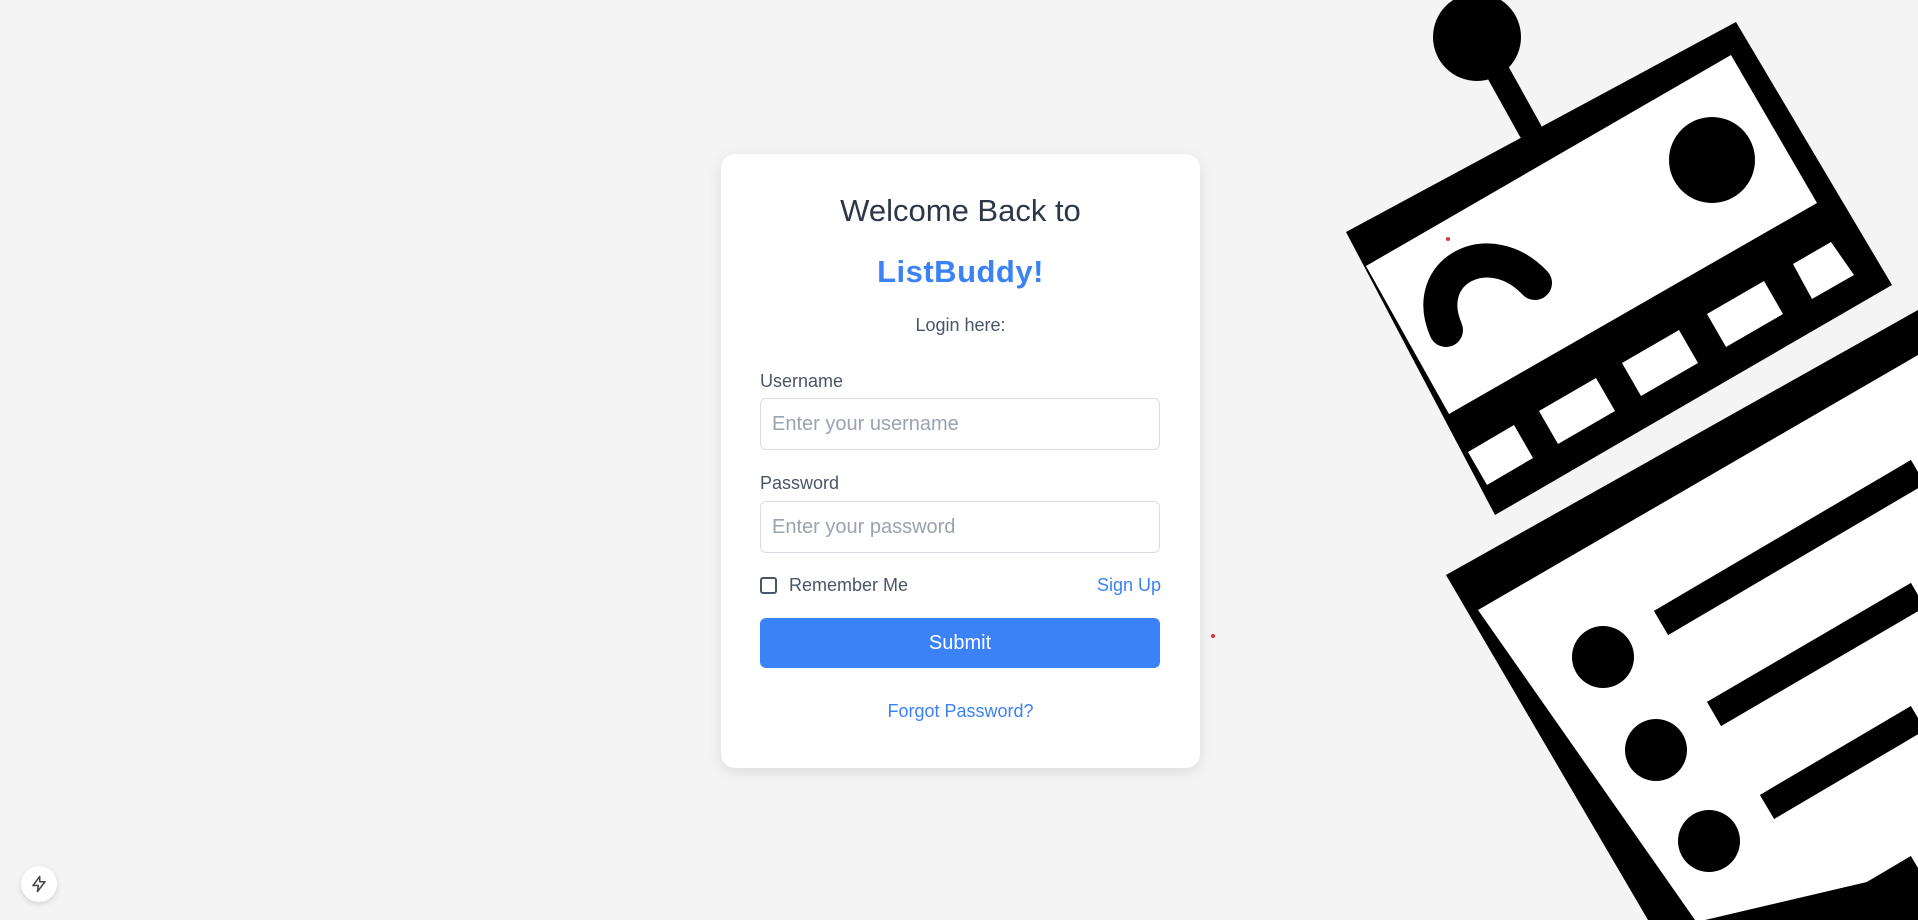 The width and height of the screenshot is (1918, 920). Describe the element at coordinates (960, 711) in the screenshot. I see `forgot-password-link: Forgot Password?` at that location.